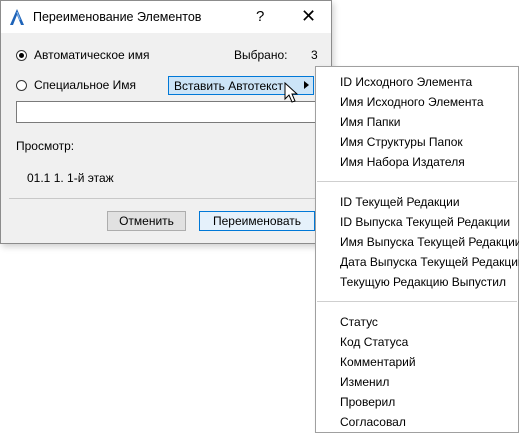 The height and width of the screenshot is (433, 519). Describe the element at coordinates (260, 16) in the screenshot. I see `help-button: ?` at that location.